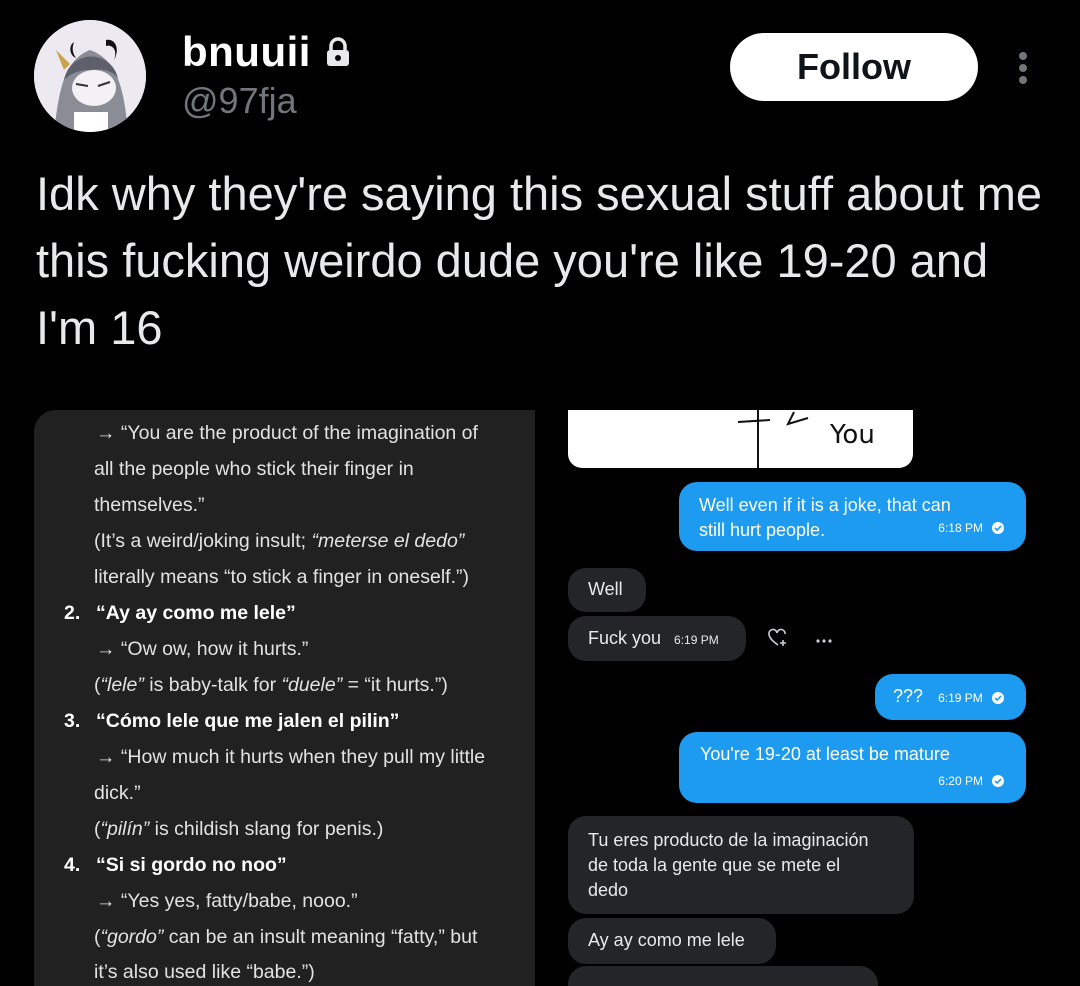  I want to click on follow-button: Follow, so click(854, 67).